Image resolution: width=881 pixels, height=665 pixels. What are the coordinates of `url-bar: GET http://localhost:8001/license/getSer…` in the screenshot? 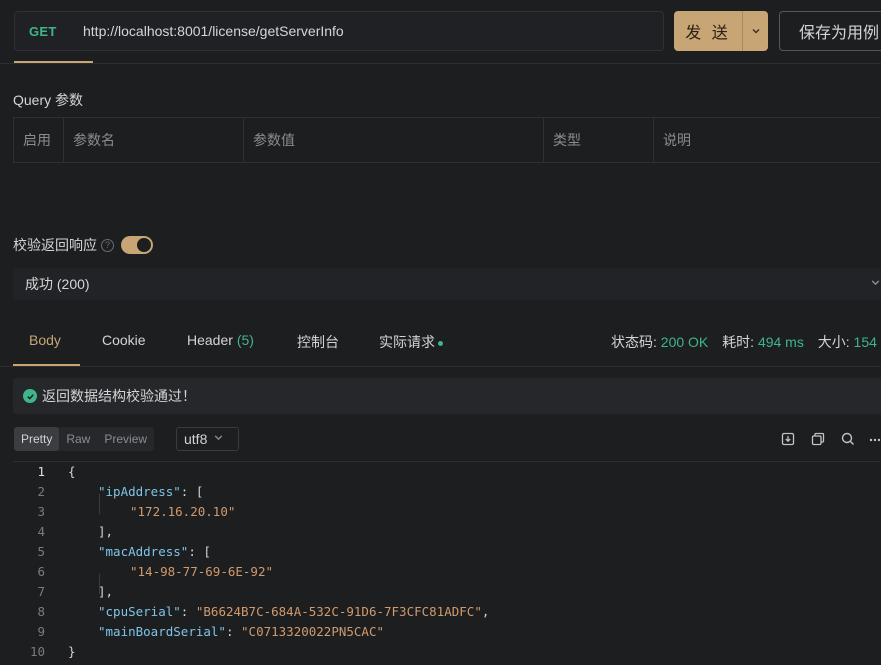 It's located at (339, 31).